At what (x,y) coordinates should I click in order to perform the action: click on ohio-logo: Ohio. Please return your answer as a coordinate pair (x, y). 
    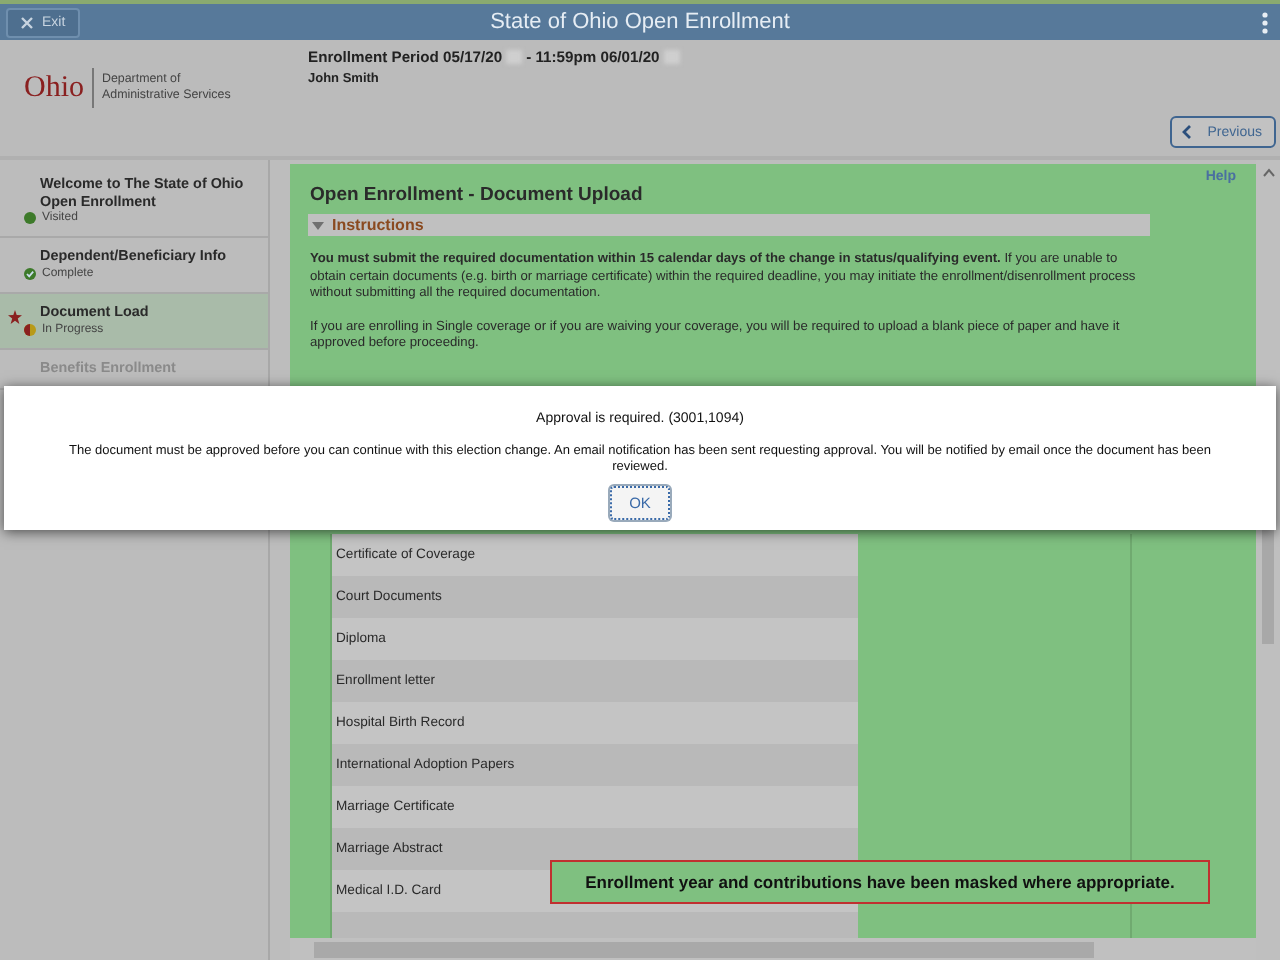
    Looking at the image, I should click on (59, 88).